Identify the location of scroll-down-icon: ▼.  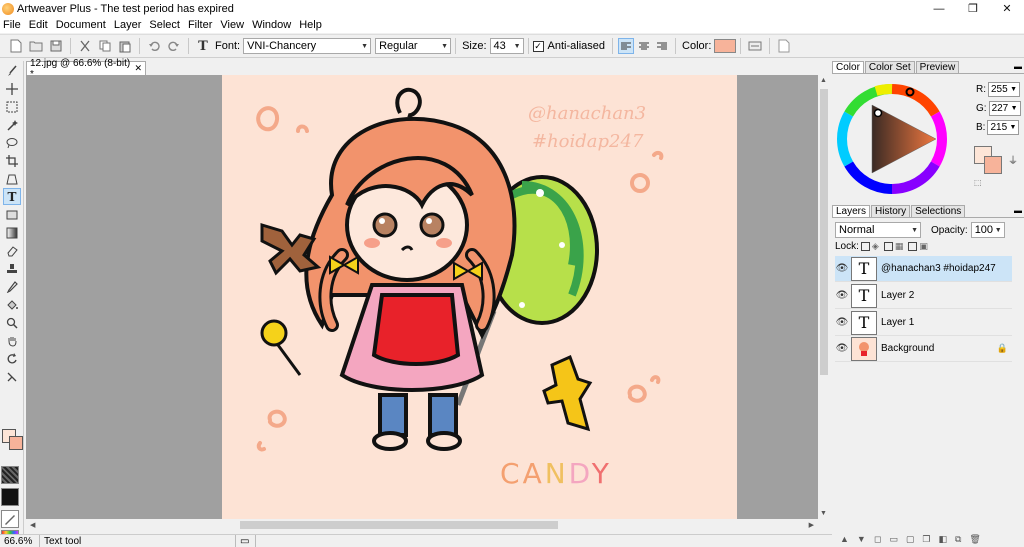
(823, 513).